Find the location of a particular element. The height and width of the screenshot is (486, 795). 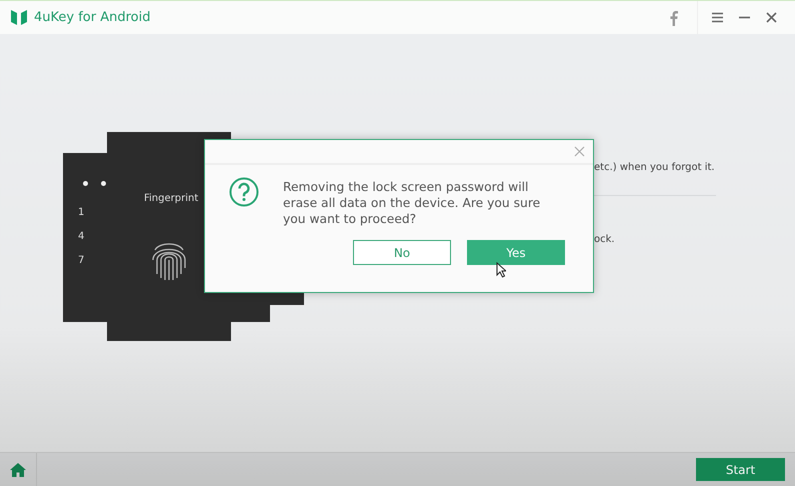

start-button: Start is located at coordinates (740, 469).